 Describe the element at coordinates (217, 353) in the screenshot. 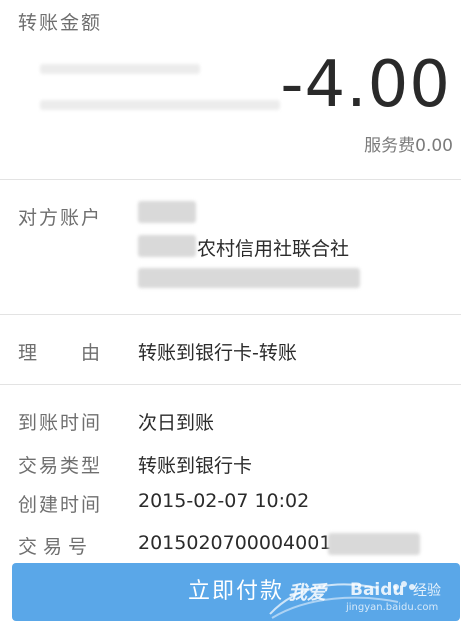

I see `reason-value: 转账到银行卡-转账` at that location.